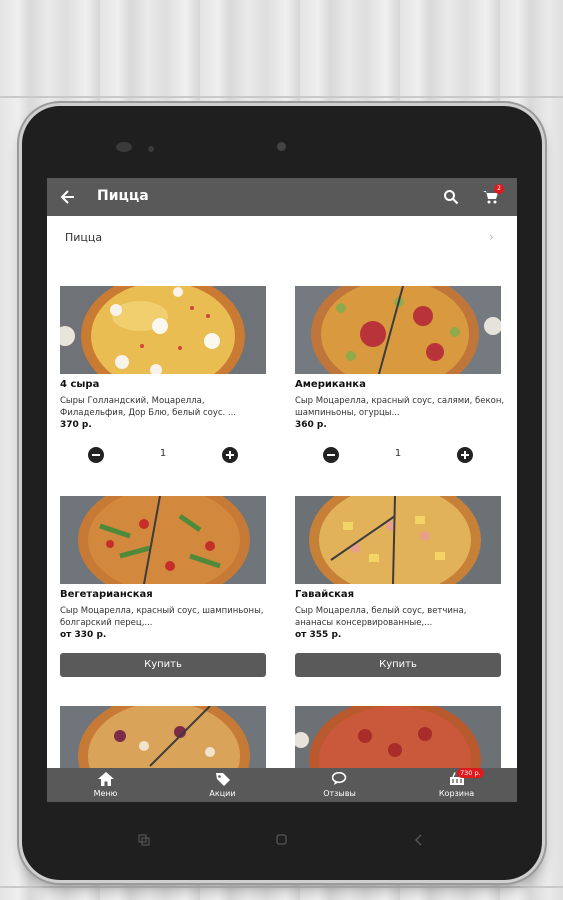 The image size is (563, 900). Describe the element at coordinates (68, 197) in the screenshot. I see `back-arrow-icon` at that location.